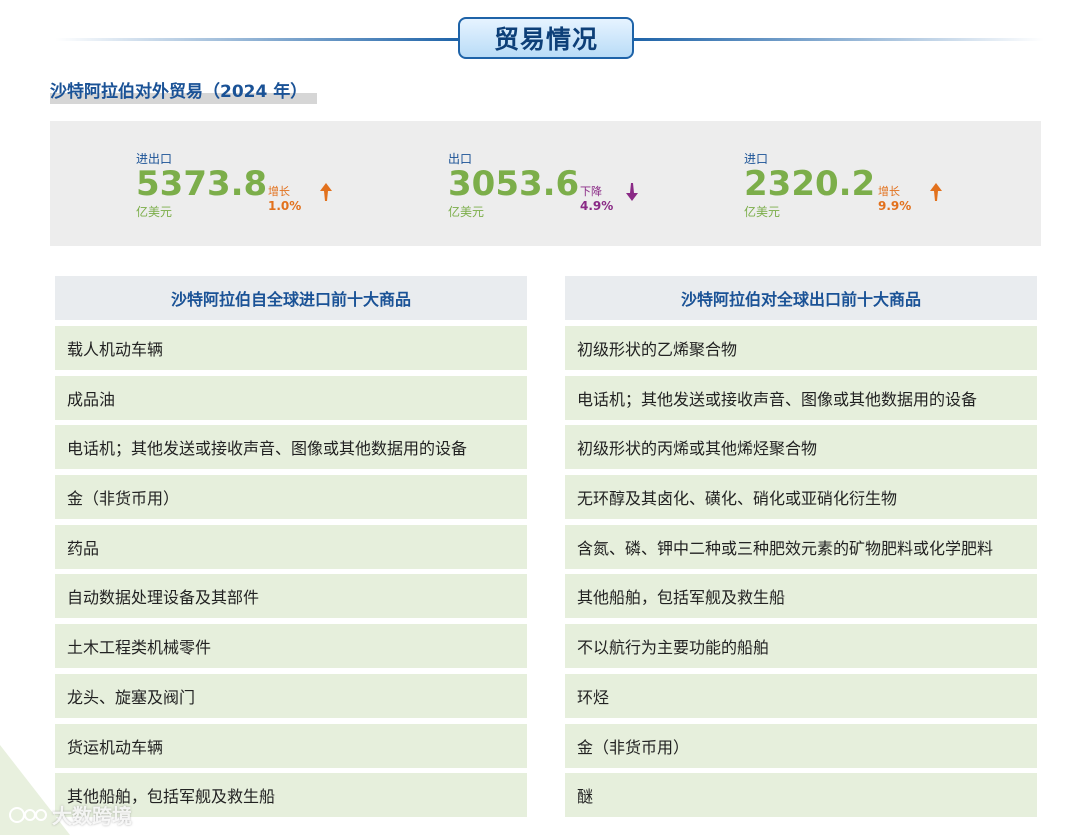 The height and width of the screenshot is (835, 1080). What do you see at coordinates (801, 596) in the screenshot?
I see `table-row: 其他船舶，包括军舰及救生船` at bounding box center [801, 596].